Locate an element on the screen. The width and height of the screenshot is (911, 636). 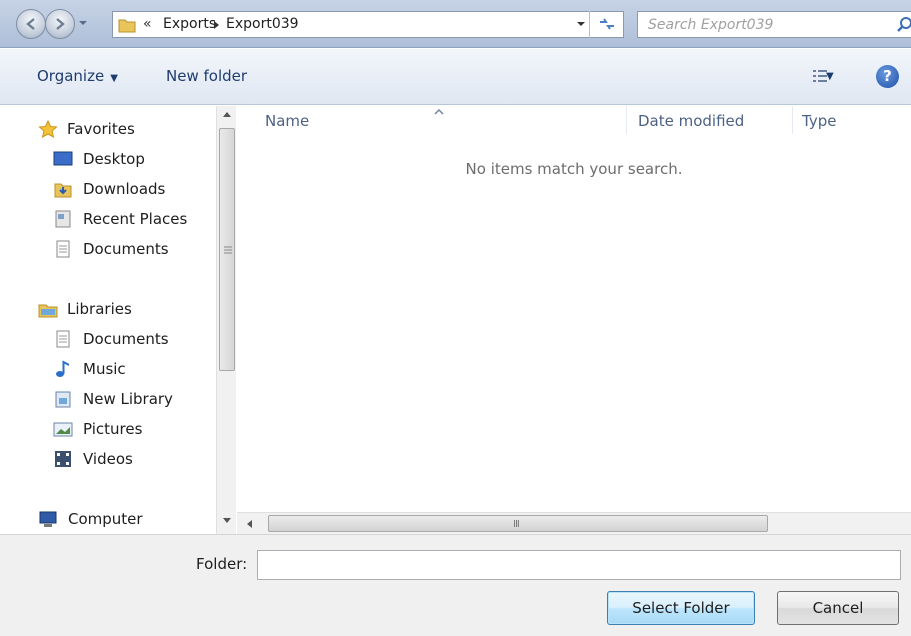
empty-message: No items match your search. is located at coordinates (574, 169).